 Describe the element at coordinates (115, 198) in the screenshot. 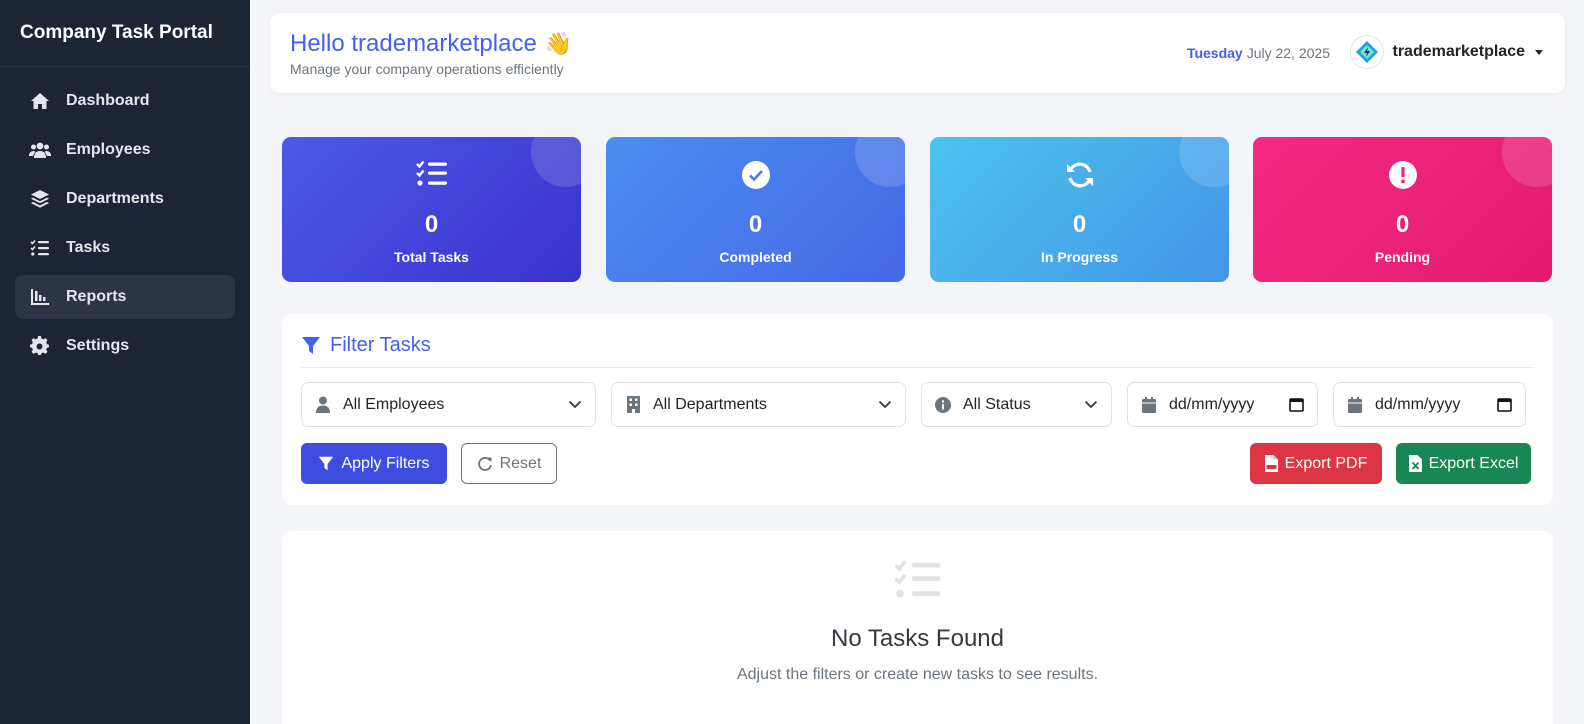

I see `sidebar-item-label: Departments` at that location.